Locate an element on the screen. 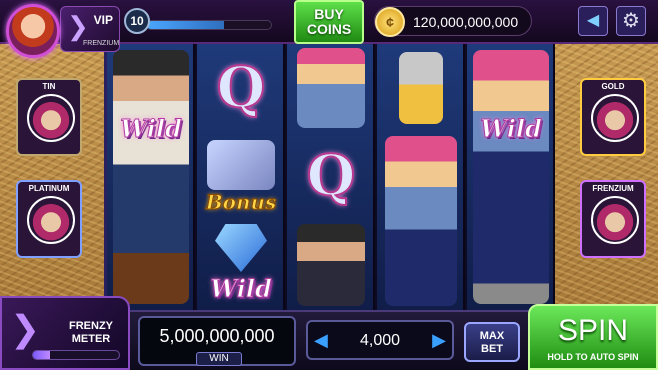 This screenshot has width=658, height=370. reel-1: Wild is located at coordinates (151, 177).